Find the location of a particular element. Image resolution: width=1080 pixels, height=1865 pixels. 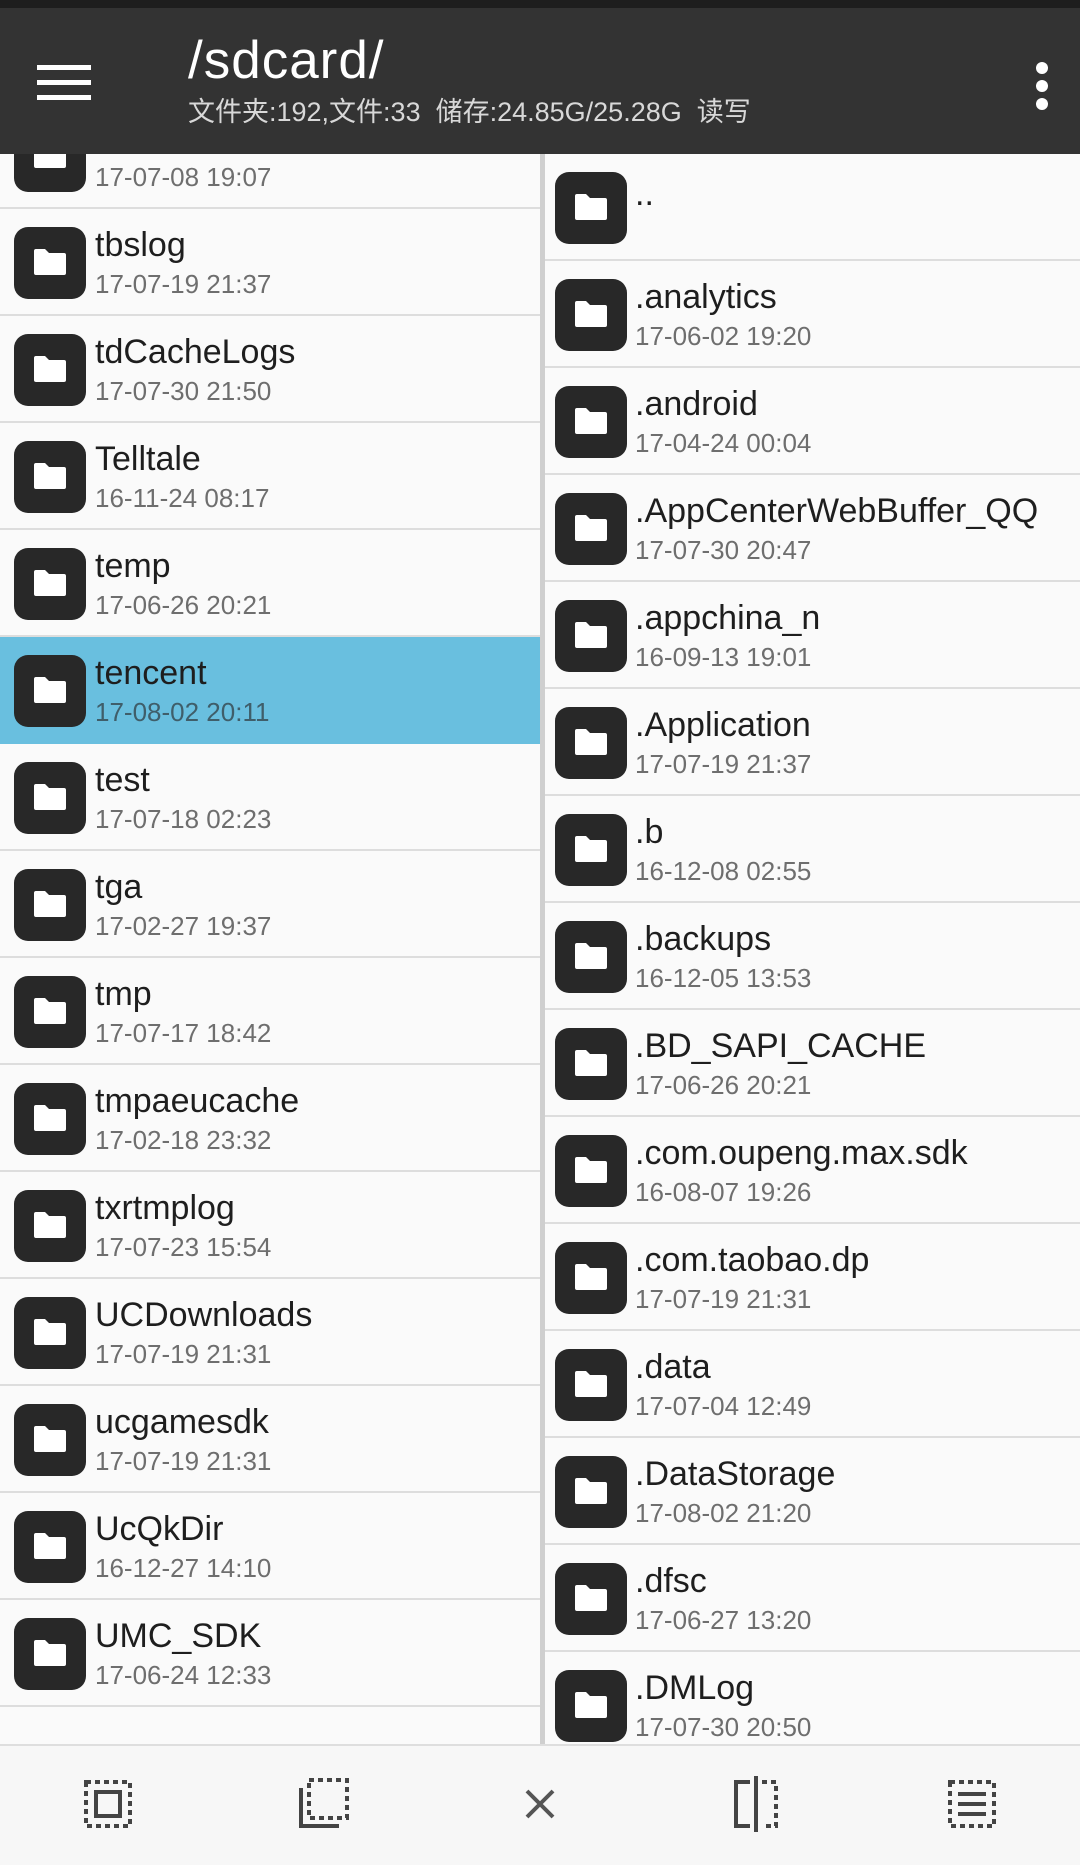

file-name: tencent is located at coordinates (151, 673).